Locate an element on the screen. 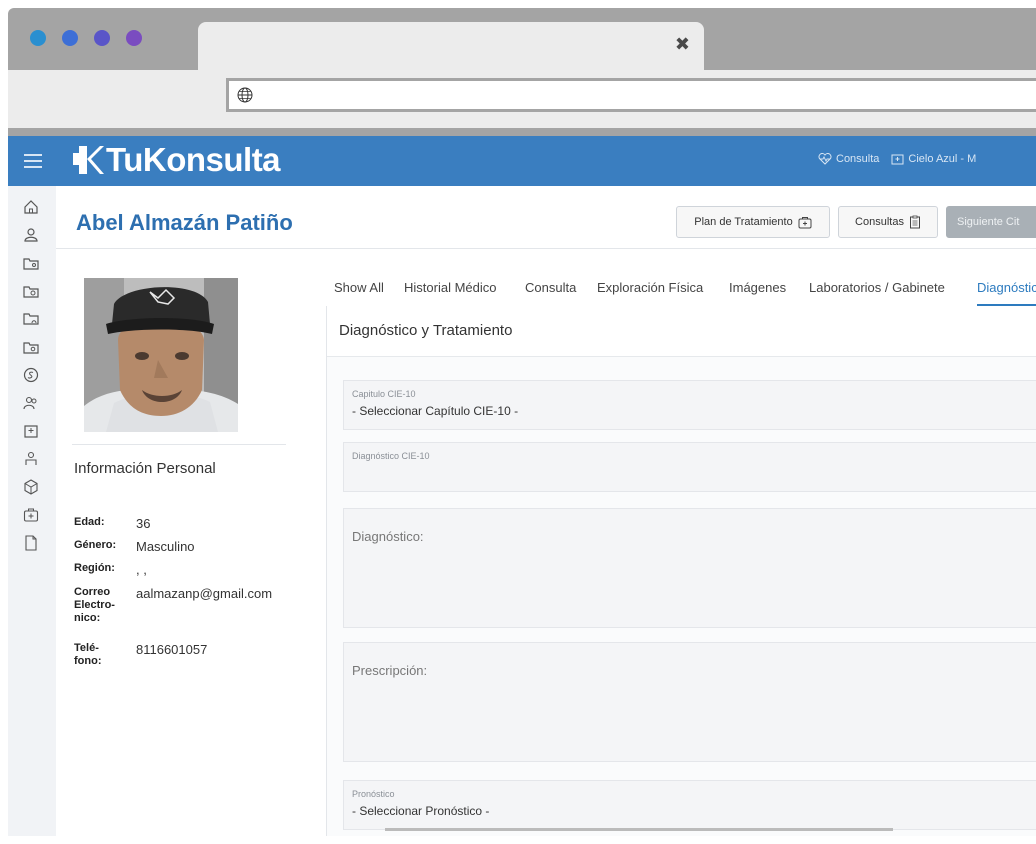 The image size is (1036, 844). tab-historial-medico: Historial Médico is located at coordinates (450, 287).